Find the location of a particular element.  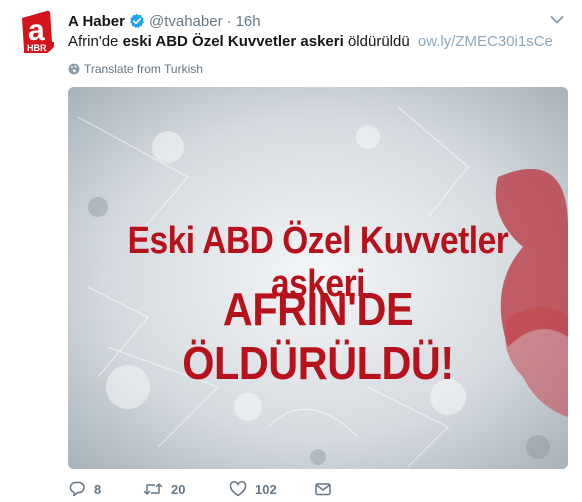

media-headline-line2: AFRİN'DE ÖLDÜRÜLDÜ! is located at coordinates (318, 336).